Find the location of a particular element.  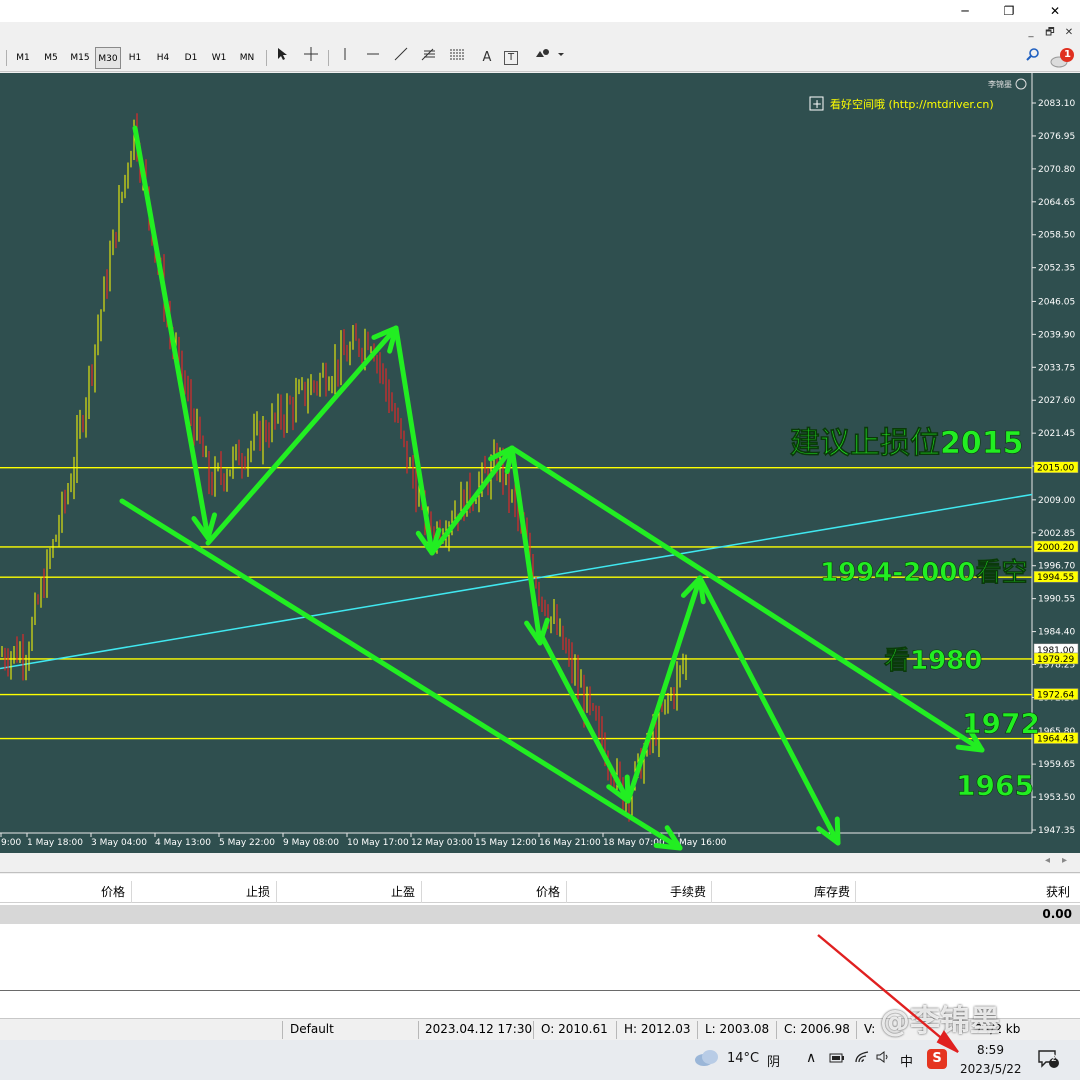

pointer-overlay is located at coordinates (888, 993).